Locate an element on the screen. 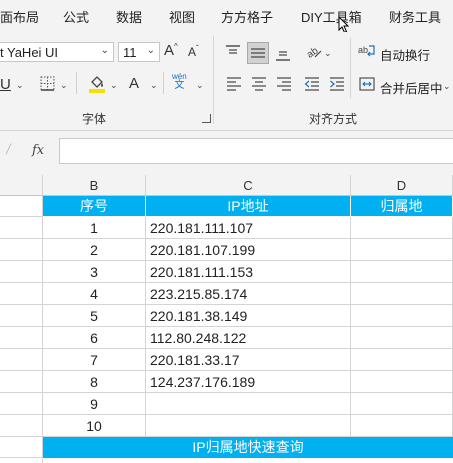 The height and width of the screenshot is (463, 453). name-box-divider is located at coordinates (8, 149).